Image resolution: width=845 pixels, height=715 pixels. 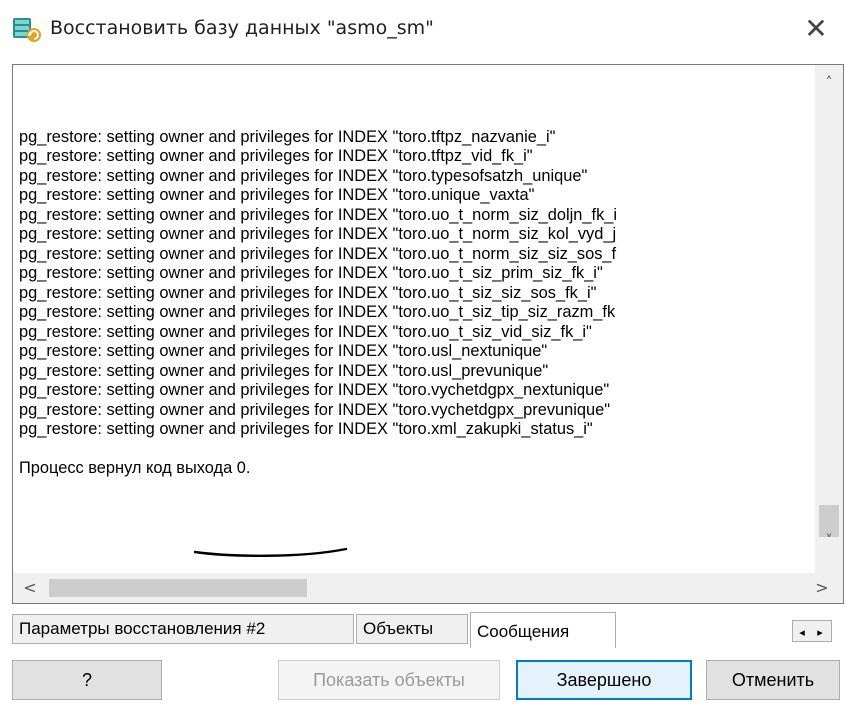 I want to click on log-blank-line, so click(x=417, y=450).